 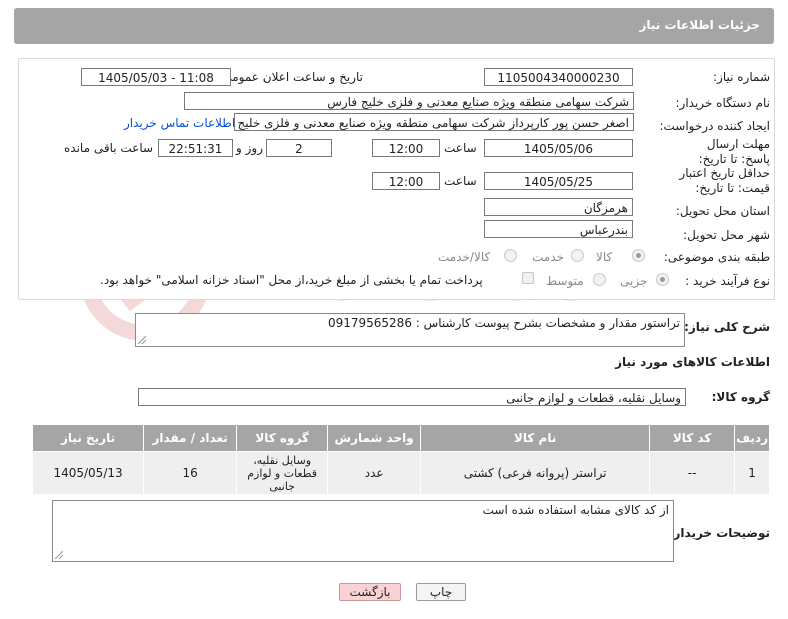 I want to click on province-field: هرمزگان, so click(x=558, y=207).